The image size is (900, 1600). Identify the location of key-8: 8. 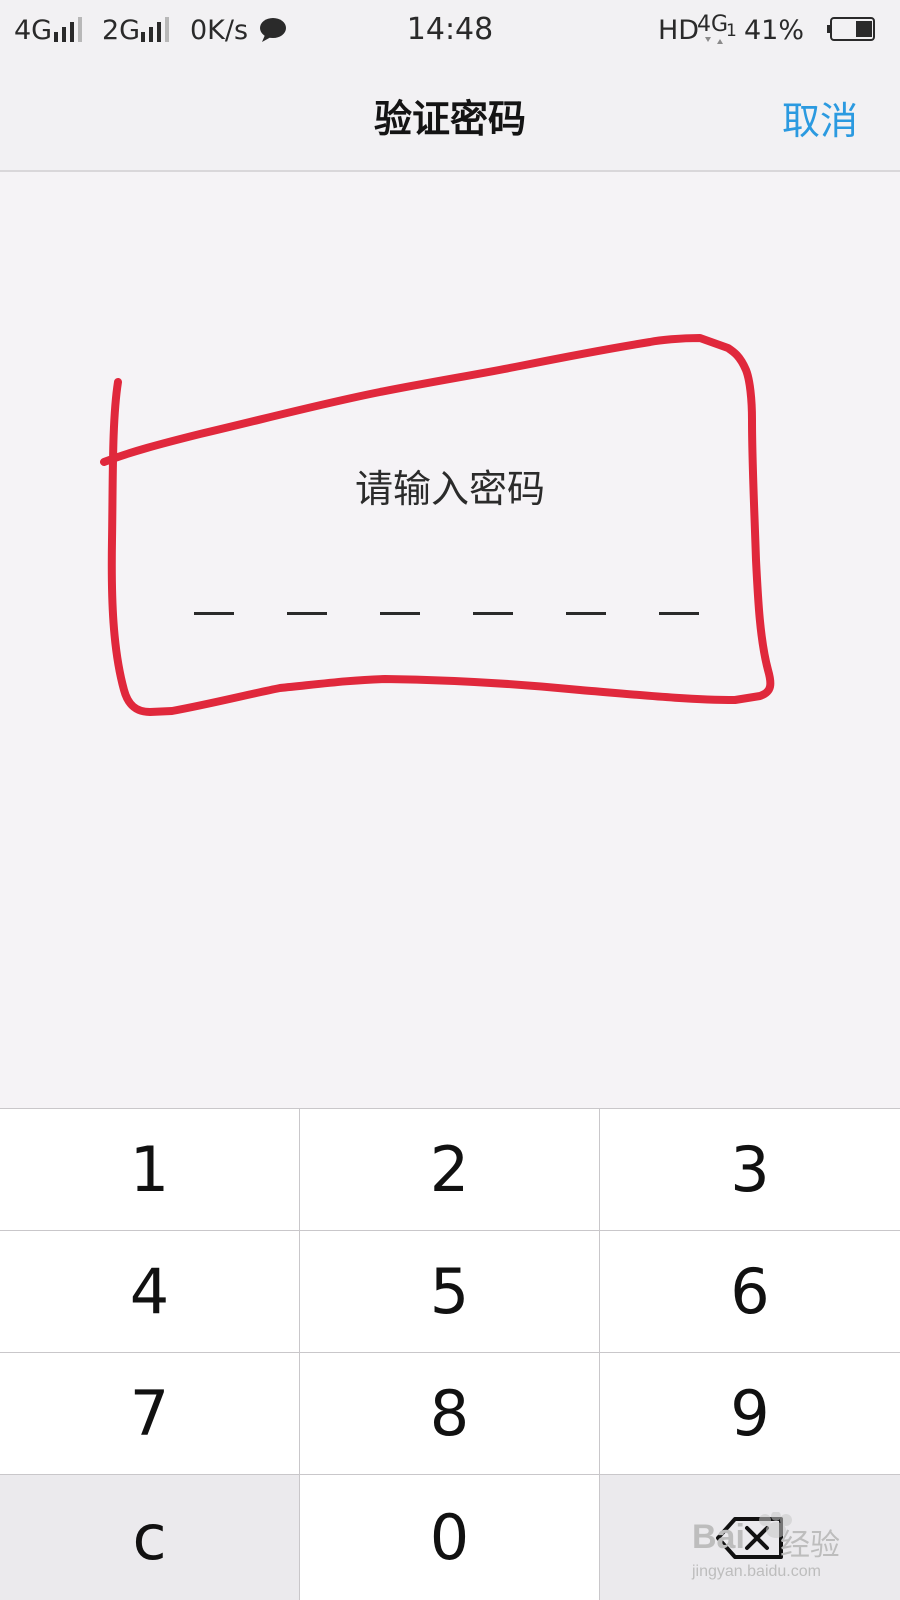
(449, 1413).